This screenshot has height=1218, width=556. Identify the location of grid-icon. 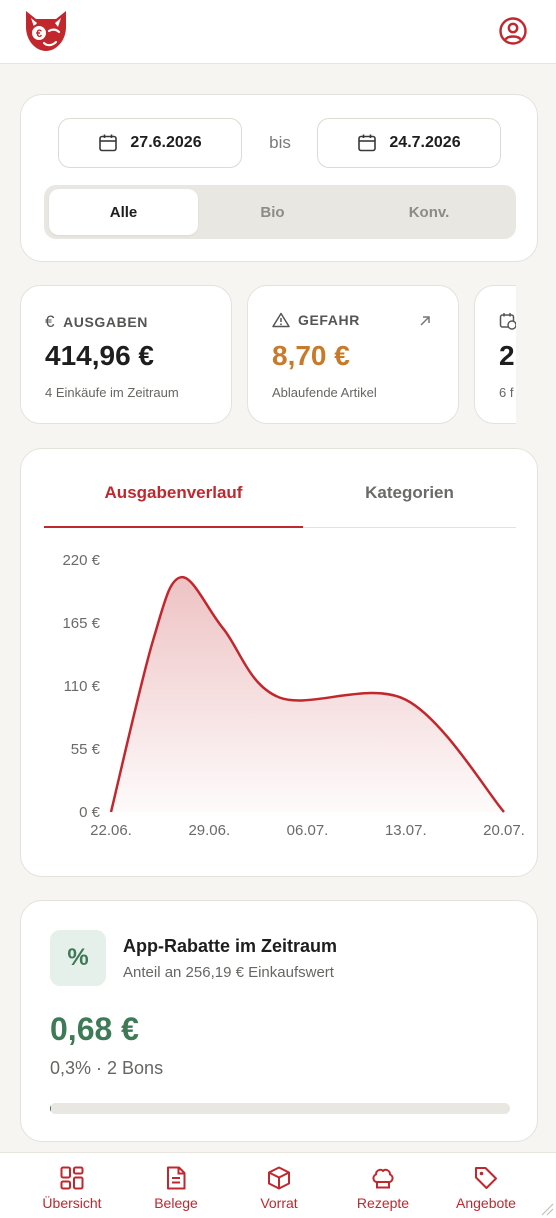
(72, 1178).